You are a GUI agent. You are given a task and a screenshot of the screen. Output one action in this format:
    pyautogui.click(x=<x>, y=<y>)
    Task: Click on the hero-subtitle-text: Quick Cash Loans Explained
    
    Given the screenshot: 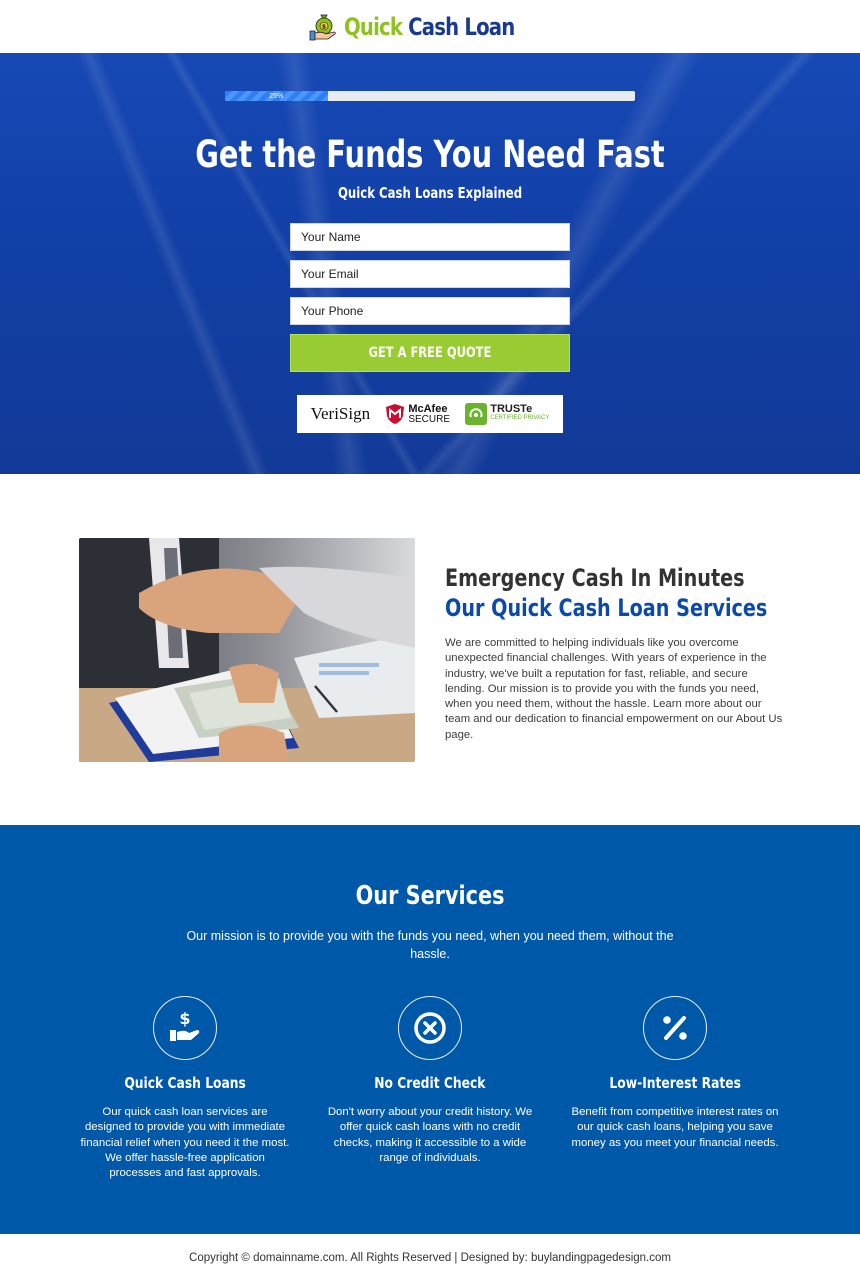 What is the action you would take?
    pyautogui.click(x=430, y=193)
    